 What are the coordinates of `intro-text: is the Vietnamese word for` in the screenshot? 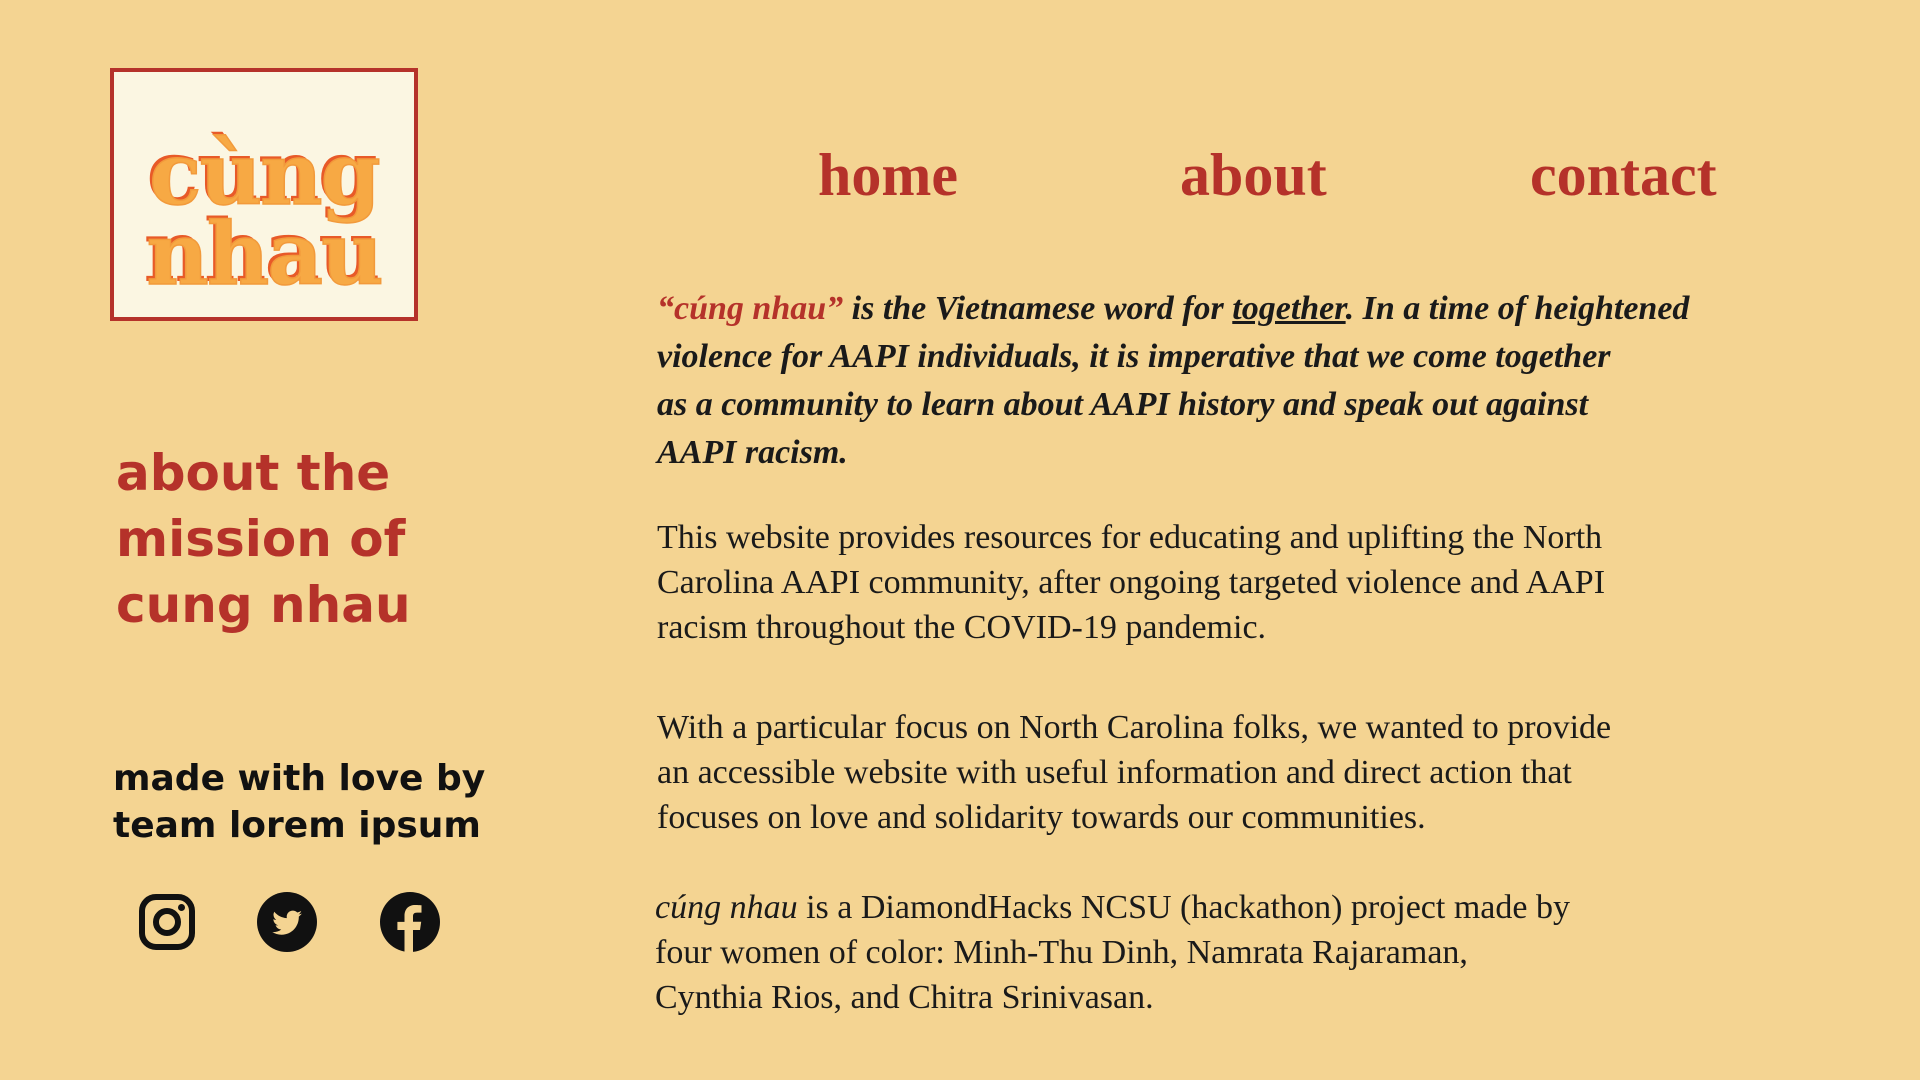 It's located at (1038, 308).